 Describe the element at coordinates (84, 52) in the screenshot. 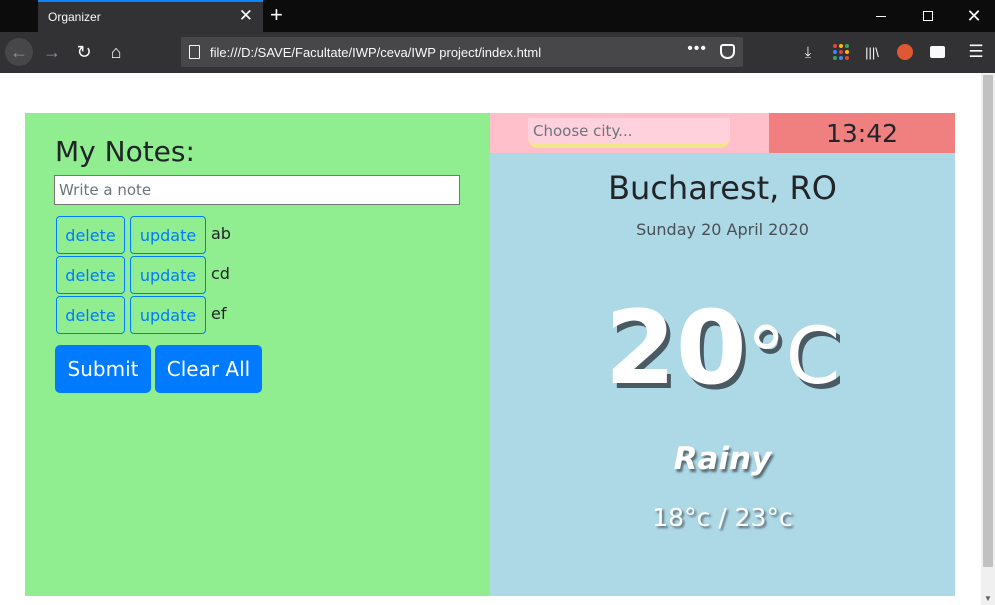

I see `reload-icon: ↻` at that location.